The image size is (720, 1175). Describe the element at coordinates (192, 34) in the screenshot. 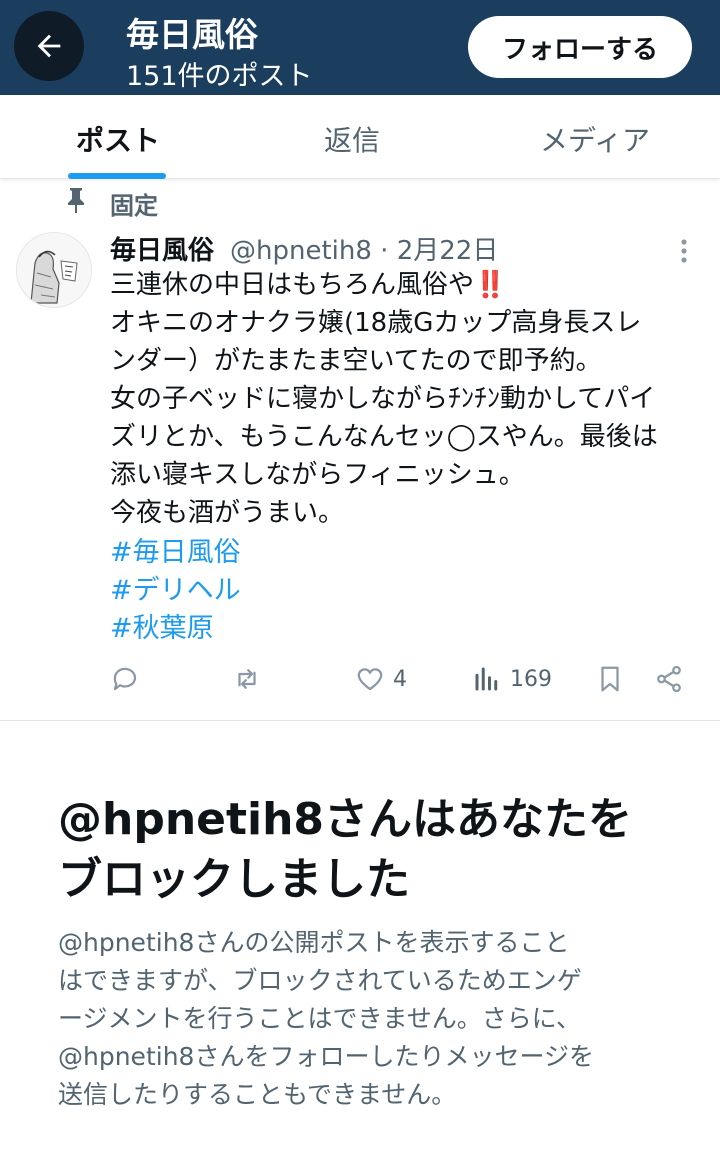

I see `profile-name: 毎日風俗` at that location.